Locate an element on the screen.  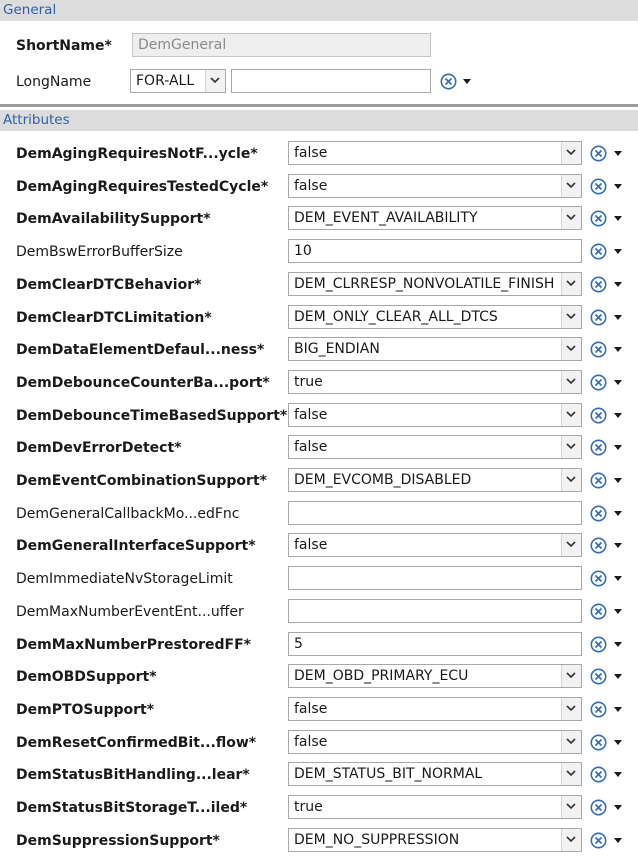
attribute-label: DemStatusBitHandling...lear* is located at coordinates (133, 775).